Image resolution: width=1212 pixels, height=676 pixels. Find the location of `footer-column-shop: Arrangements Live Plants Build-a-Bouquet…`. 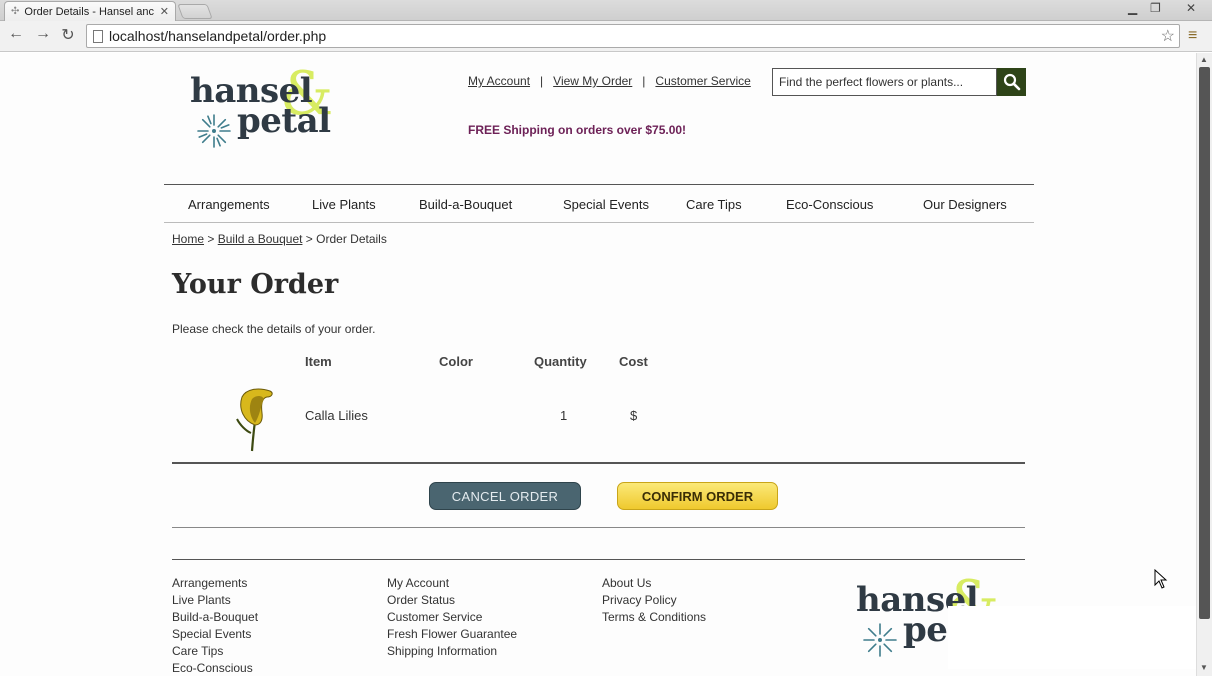

footer-column-shop: Arrangements Live Plants Build-a-Bouquet… is located at coordinates (215, 625).